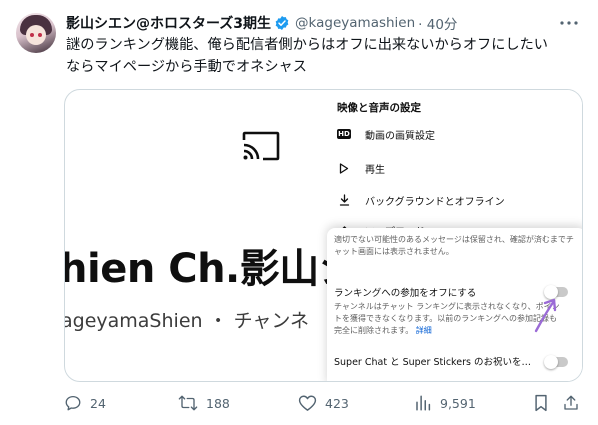  Describe the element at coordinates (261, 146) in the screenshot. I see `cast-icon` at that location.